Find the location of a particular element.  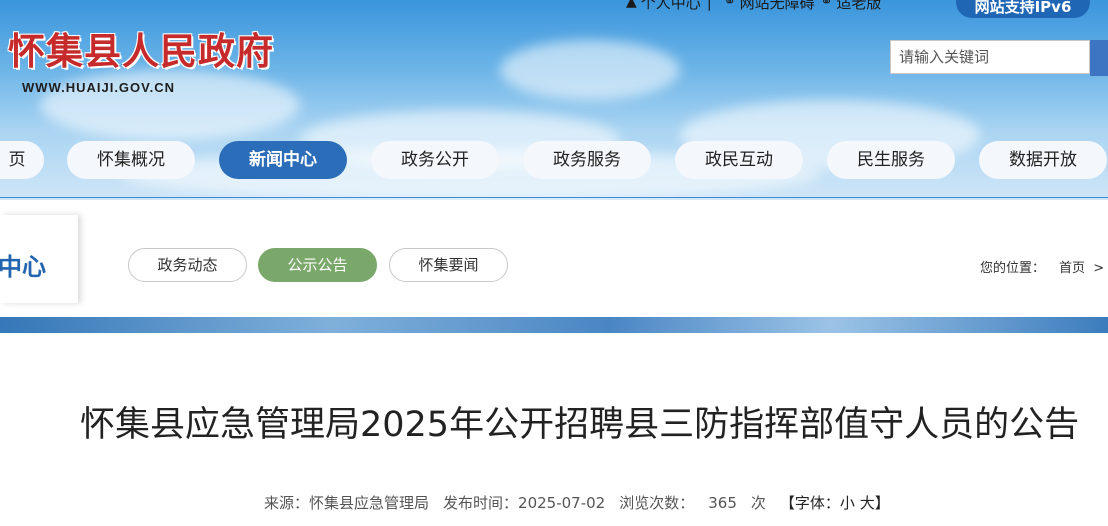

font-large-button: 大 is located at coordinates (867, 503).